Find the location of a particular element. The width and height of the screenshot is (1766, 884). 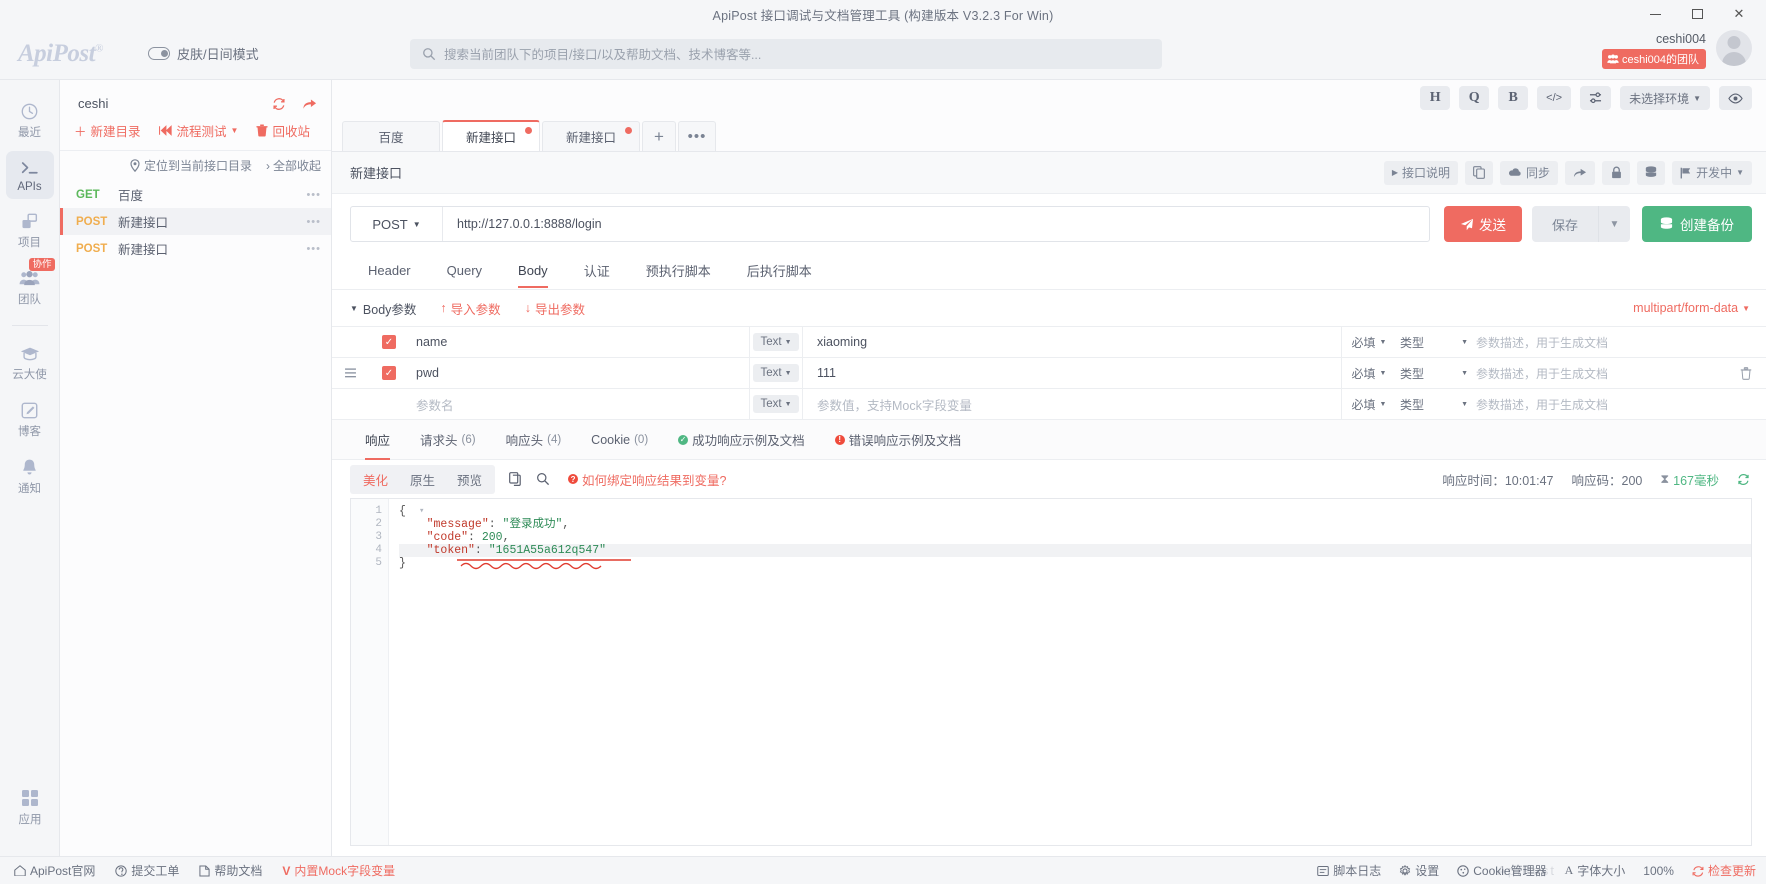

viewer-mode-preview: 预览 is located at coordinates (469, 479).